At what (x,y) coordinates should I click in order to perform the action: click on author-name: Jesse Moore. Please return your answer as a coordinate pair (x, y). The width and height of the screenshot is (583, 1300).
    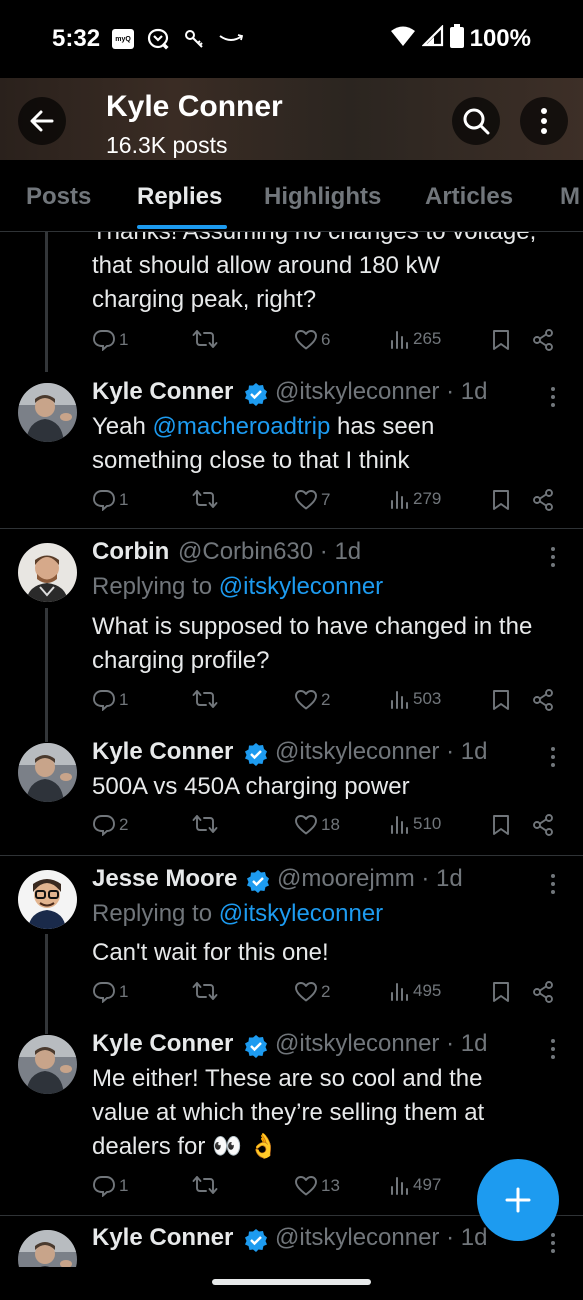
    Looking at the image, I should click on (164, 879).